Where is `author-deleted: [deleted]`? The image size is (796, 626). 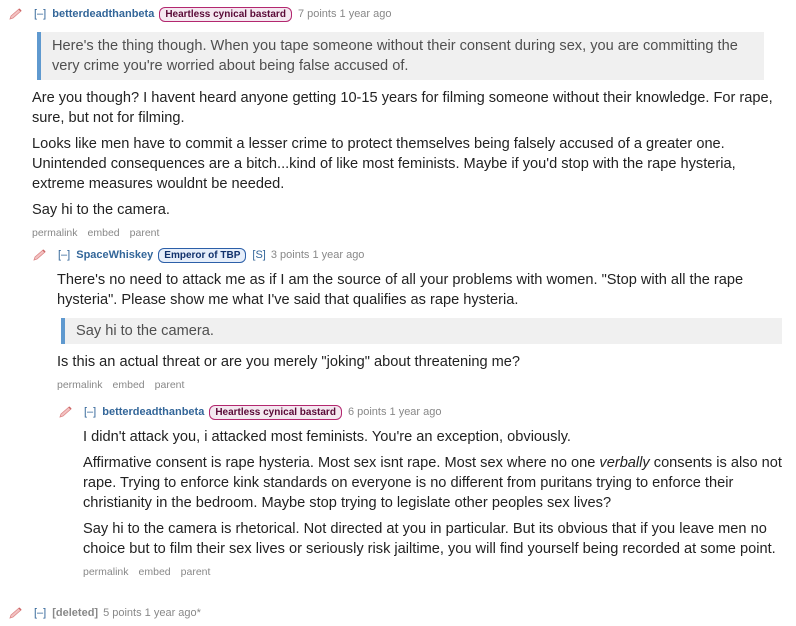
author-deleted: [deleted] is located at coordinates (75, 613).